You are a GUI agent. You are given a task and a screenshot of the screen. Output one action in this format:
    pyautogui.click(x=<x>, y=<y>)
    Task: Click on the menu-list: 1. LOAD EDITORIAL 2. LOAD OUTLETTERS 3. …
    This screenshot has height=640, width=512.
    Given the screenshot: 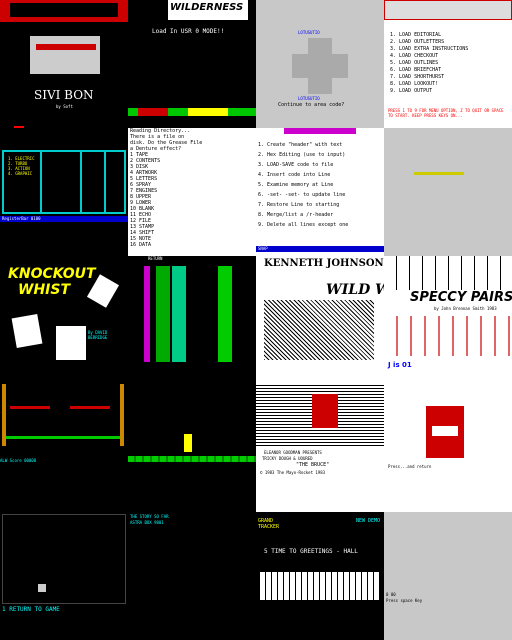 What is the action you would take?
    pyautogui.click(x=429, y=63)
    